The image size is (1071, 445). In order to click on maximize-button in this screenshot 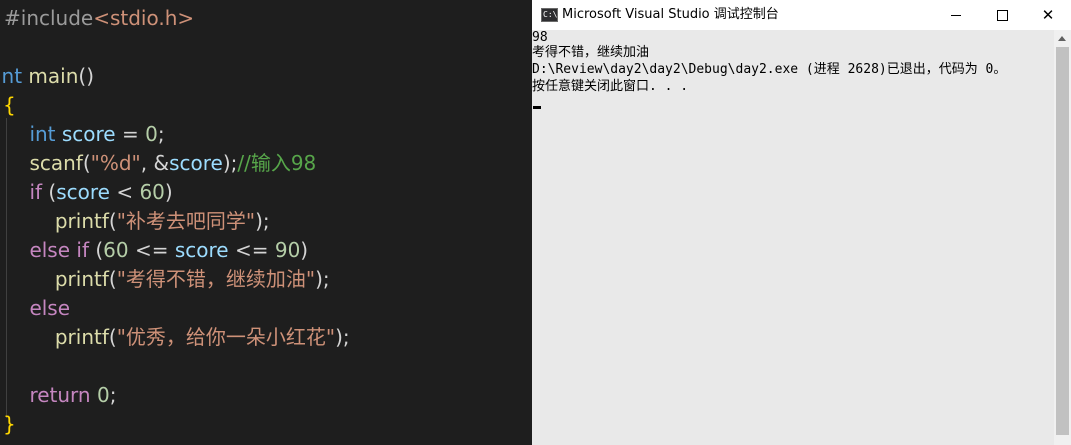, I will do `click(1002, 15)`.